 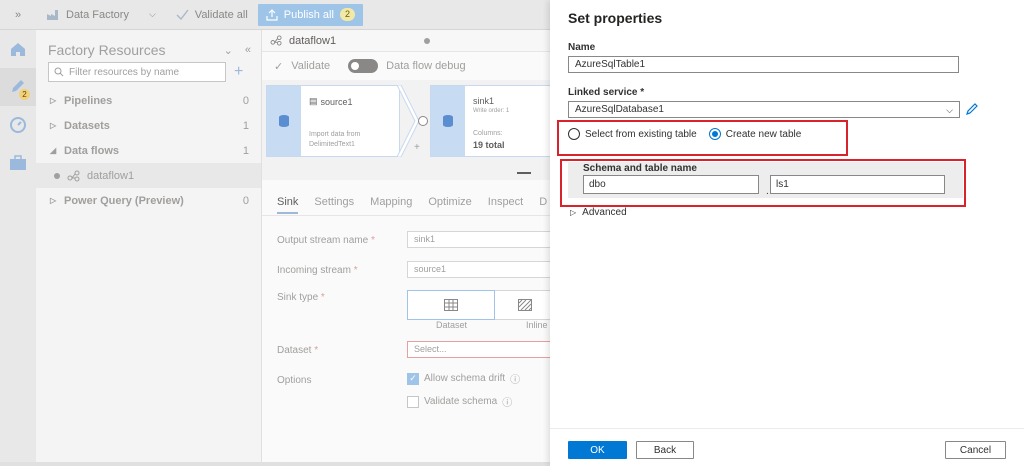 I want to click on collapse-all-icon: ⌄, so click(x=228, y=50).